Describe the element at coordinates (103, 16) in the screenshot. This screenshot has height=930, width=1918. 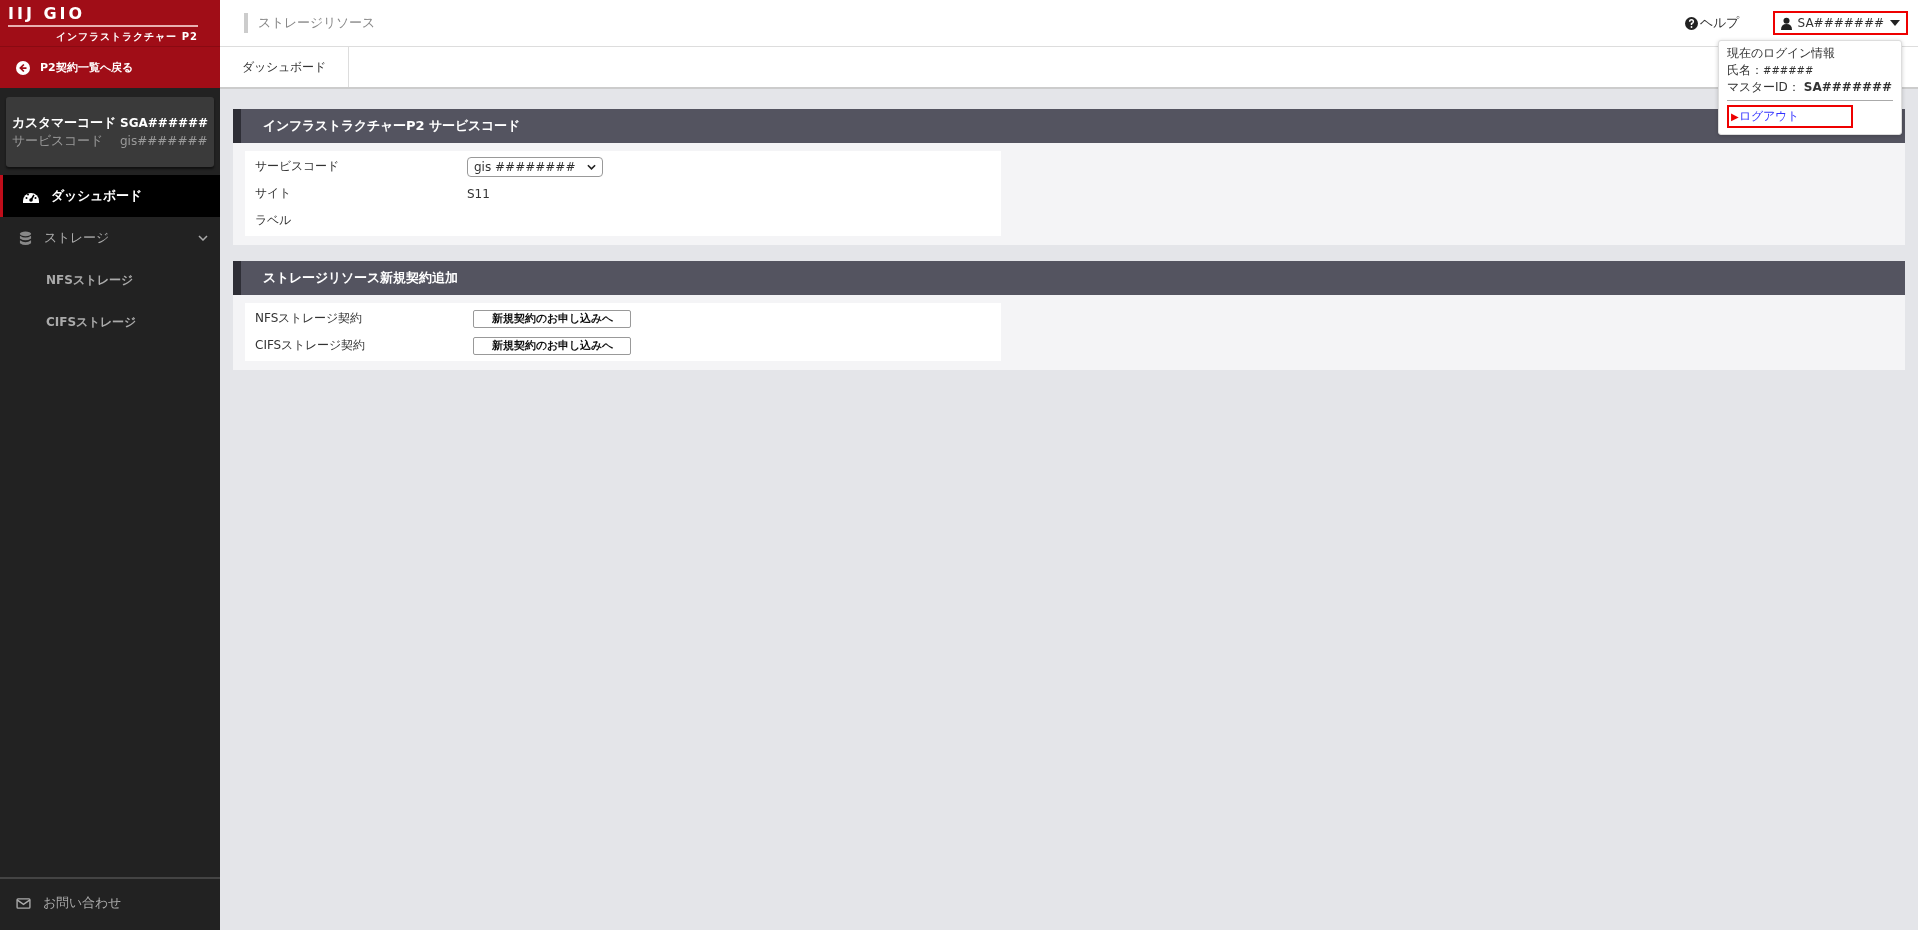
I see `logo-brand: IIJ GIO` at that location.